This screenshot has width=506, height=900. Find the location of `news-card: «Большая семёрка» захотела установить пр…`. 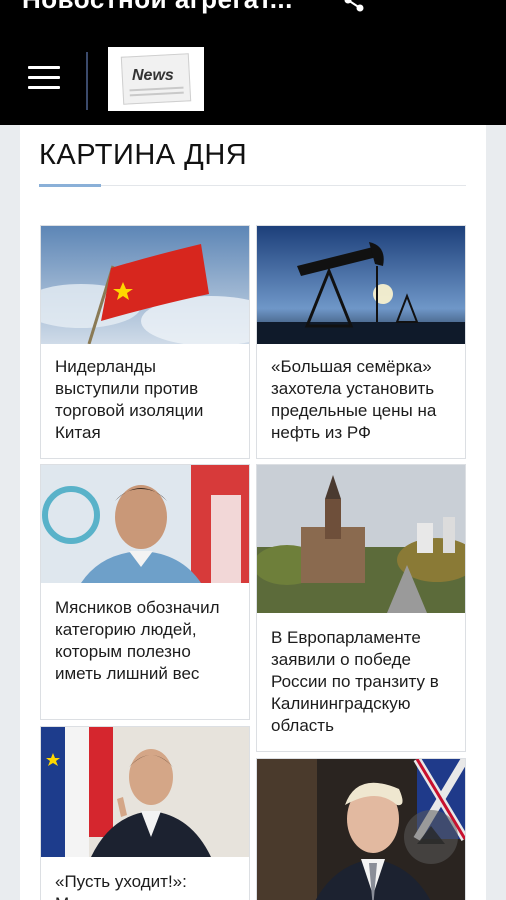

news-card: «Большая семёрка» захотела установить пр… is located at coordinates (361, 342).